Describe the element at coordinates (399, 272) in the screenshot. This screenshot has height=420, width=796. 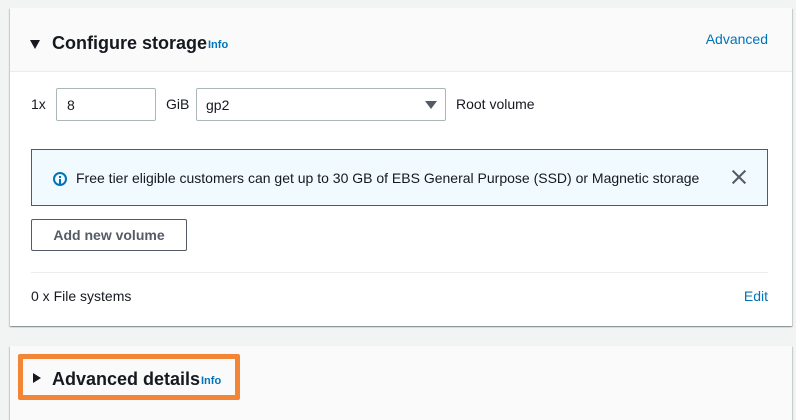
I see `divider` at that location.